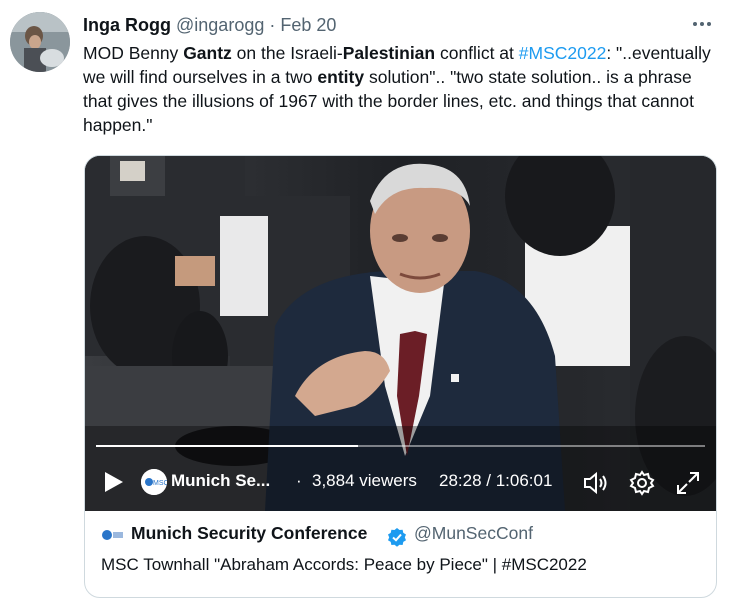  Describe the element at coordinates (287, 53) in the screenshot. I see `tweet-text-run: on the Israeli-` at that location.